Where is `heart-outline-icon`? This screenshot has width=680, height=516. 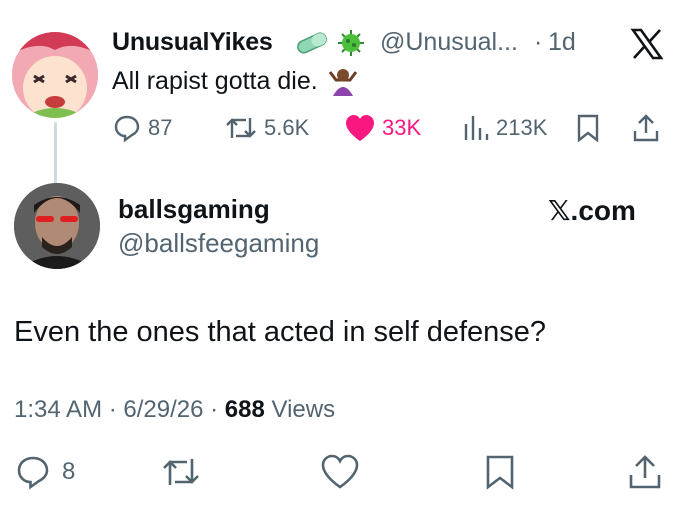
heart-outline-icon is located at coordinates (340, 472).